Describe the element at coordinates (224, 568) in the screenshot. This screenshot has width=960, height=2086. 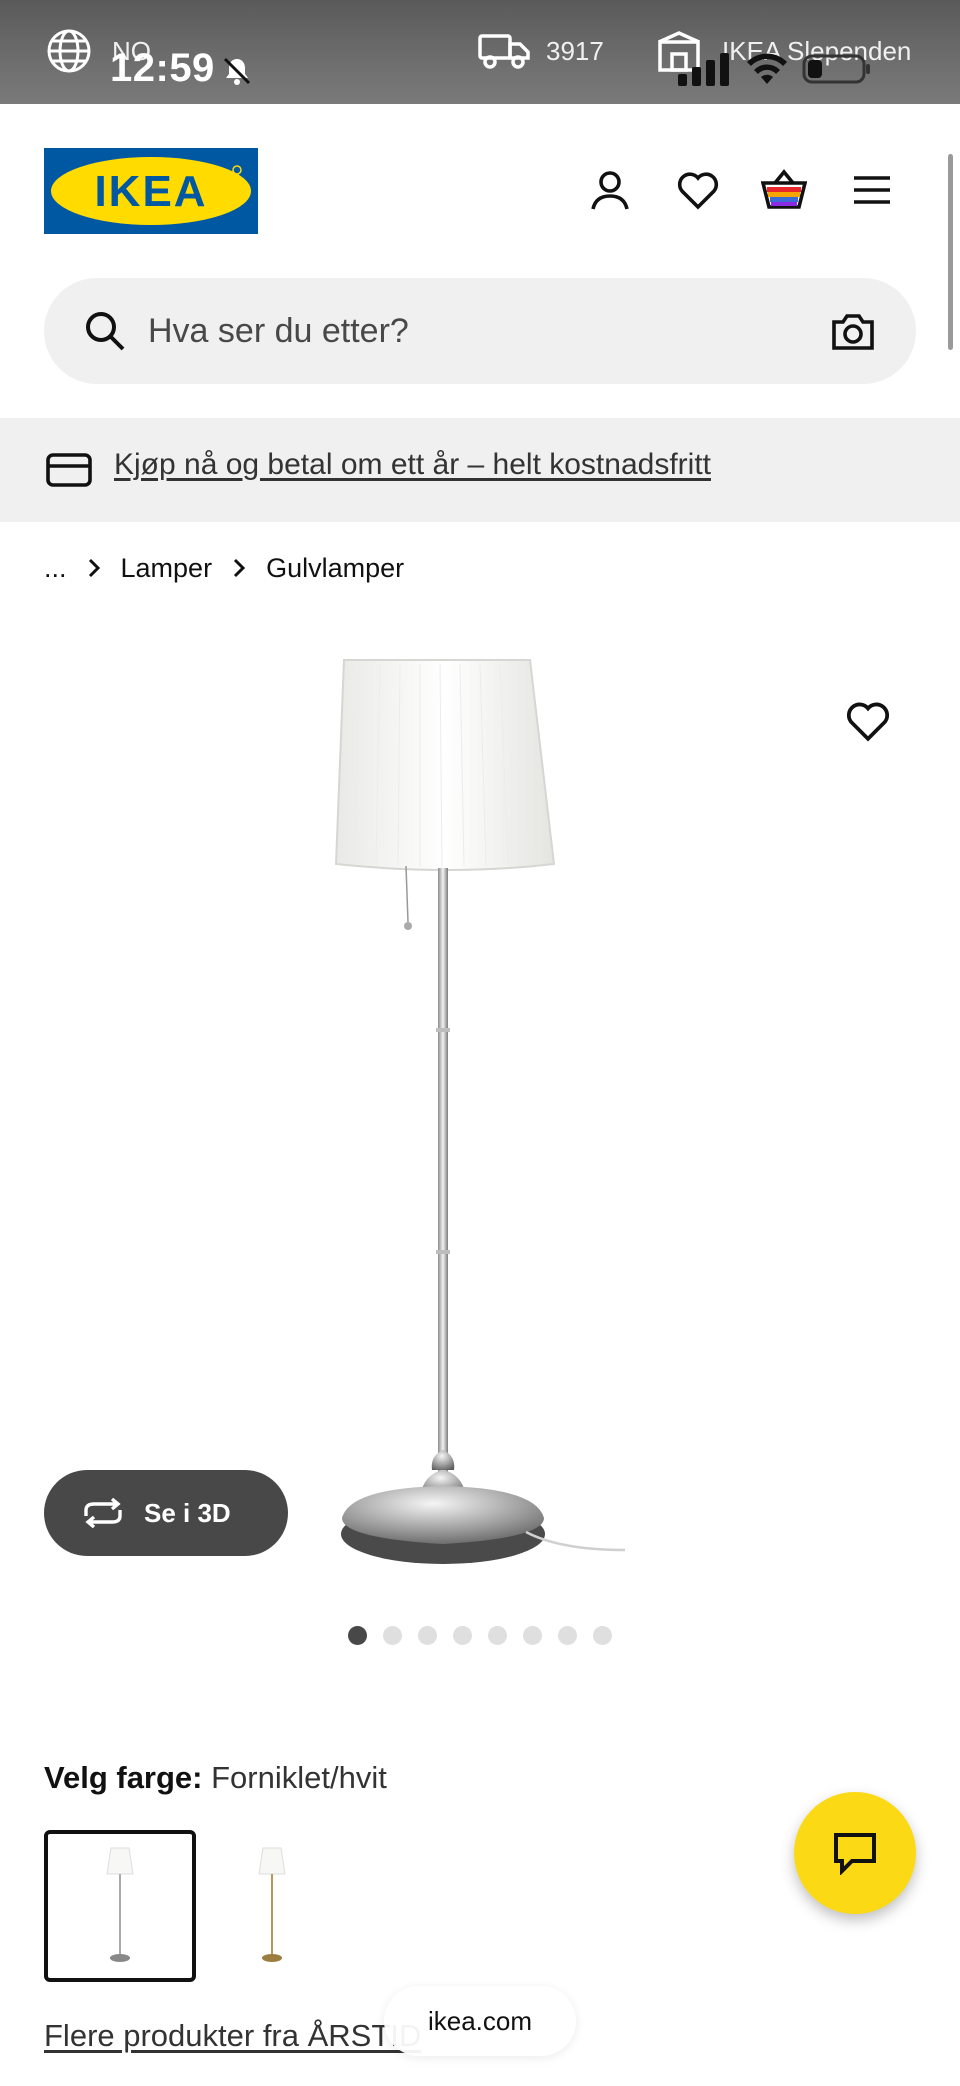
I see `breadcrumb: ... Lamper Gulvlamper` at that location.